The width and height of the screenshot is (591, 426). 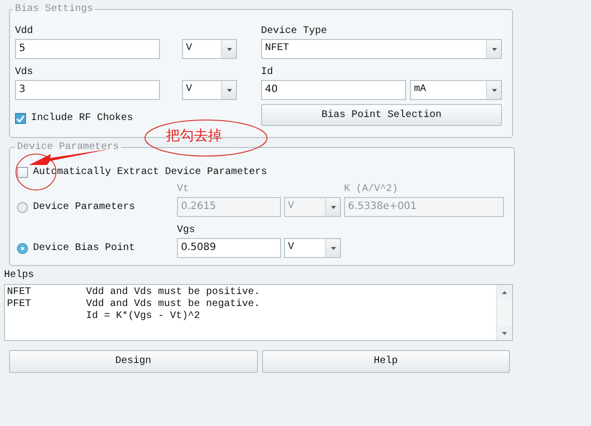 What do you see at coordinates (381, 49) in the screenshot?
I see `device-type-dropdown: NFET` at bounding box center [381, 49].